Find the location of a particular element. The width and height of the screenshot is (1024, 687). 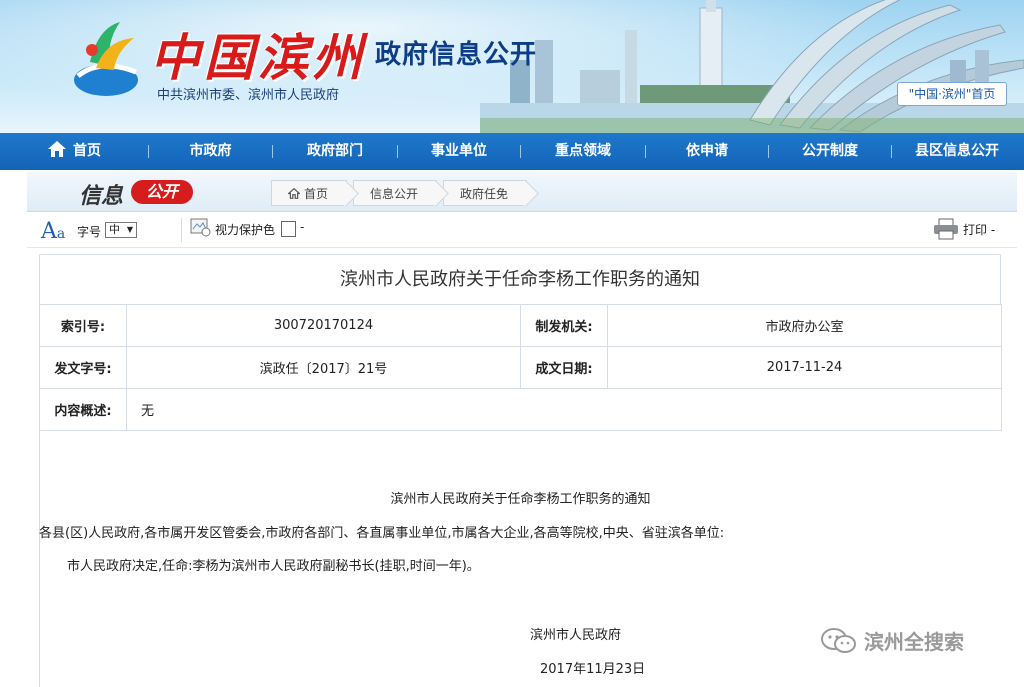

nav-label: 首页 is located at coordinates (87, 151).